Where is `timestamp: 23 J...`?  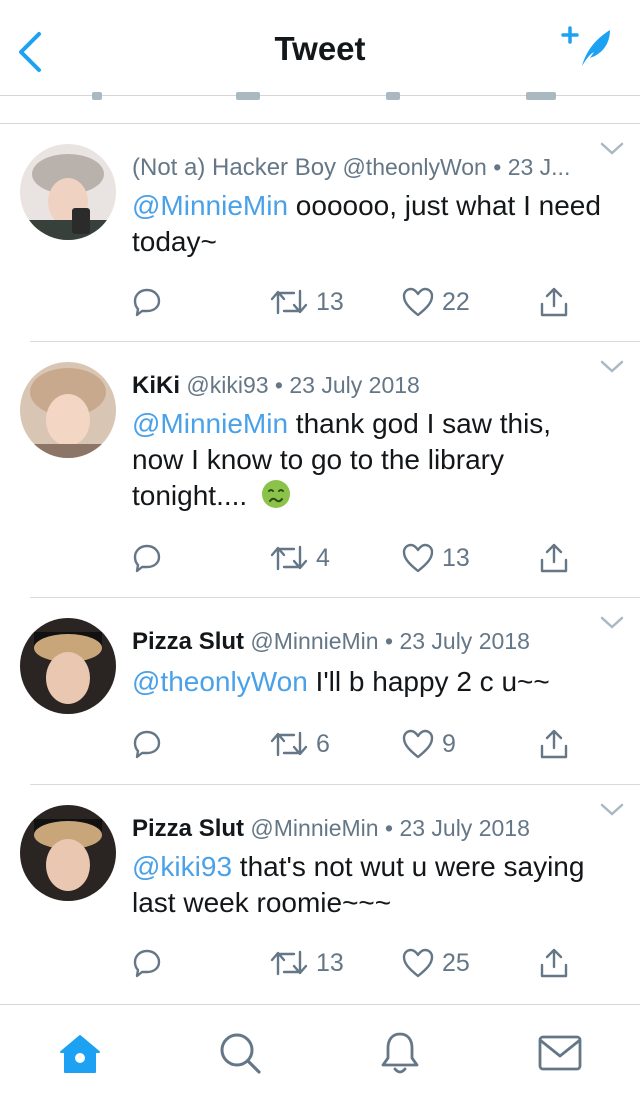 timestamp: 23 J... is located at coordinates (539, 167).